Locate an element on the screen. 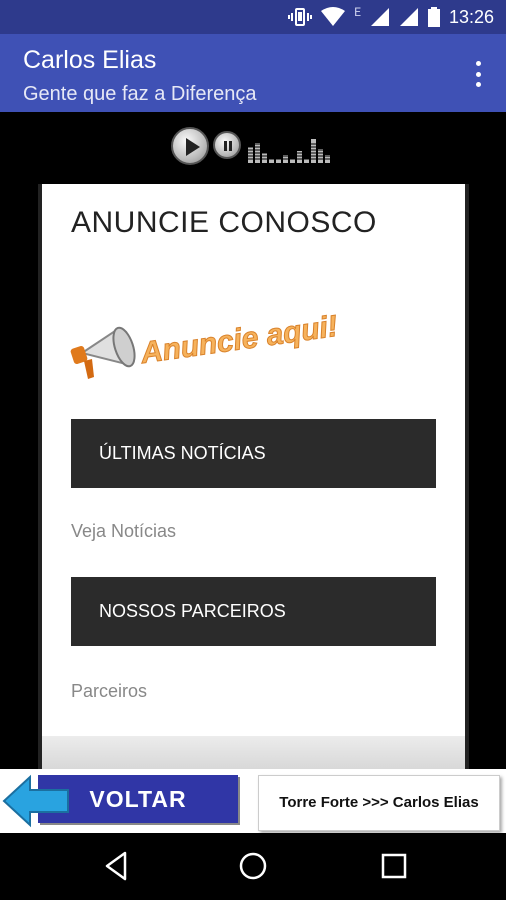 The width and height of the screenshot is (506, 900). news-link: Veja Notícias is located at coordinates (123, 531).